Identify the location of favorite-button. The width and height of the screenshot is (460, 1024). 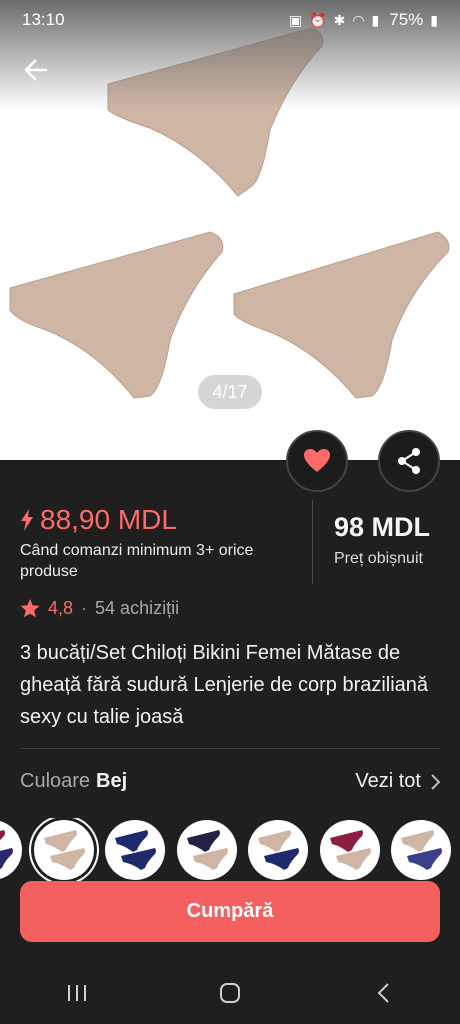
(317, 461).